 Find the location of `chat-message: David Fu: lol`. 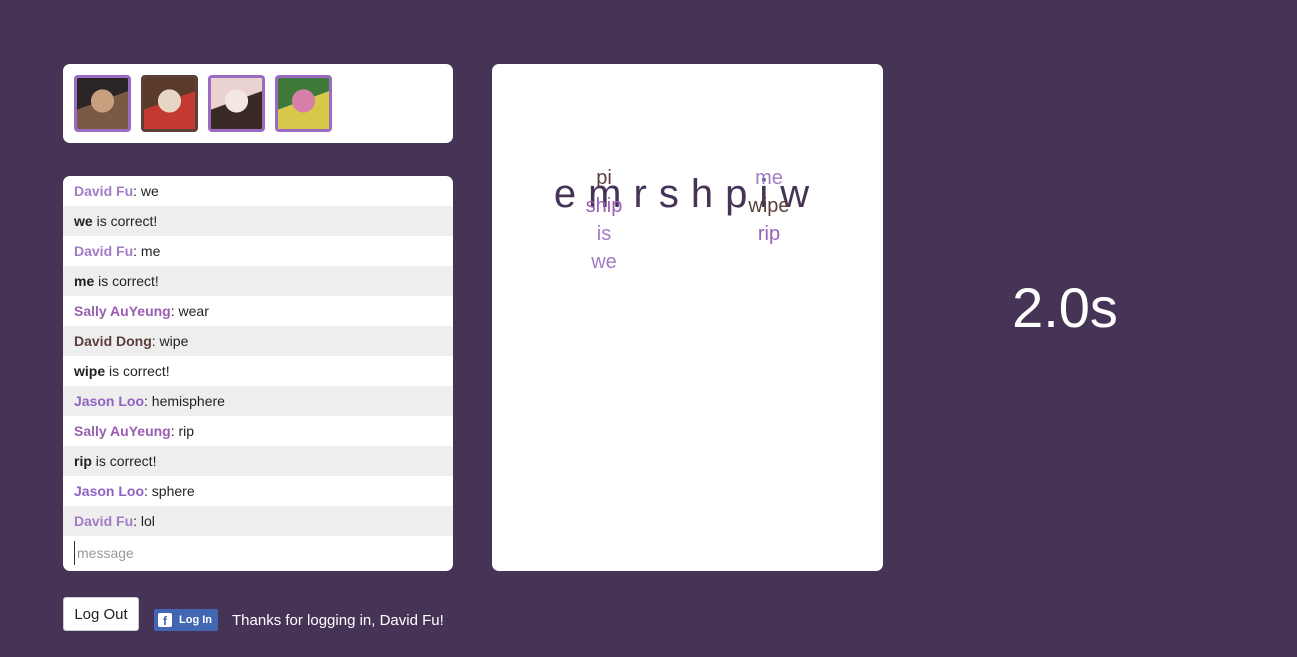

chat-message: David Fu: lol is located at coordinates (258, 521).